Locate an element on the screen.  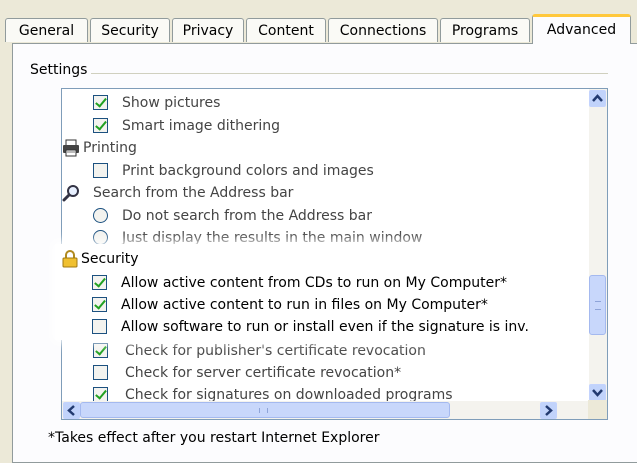
option-label: Show pictures is located at coordinates (171, 103).